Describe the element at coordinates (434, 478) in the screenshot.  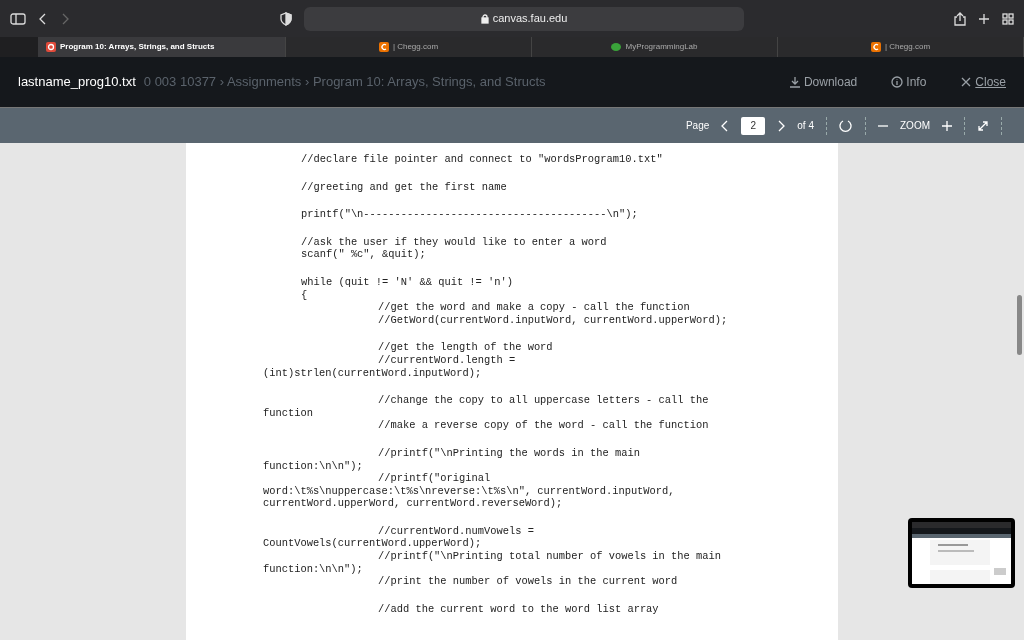
I see `code-line: //printf("original` at that location.